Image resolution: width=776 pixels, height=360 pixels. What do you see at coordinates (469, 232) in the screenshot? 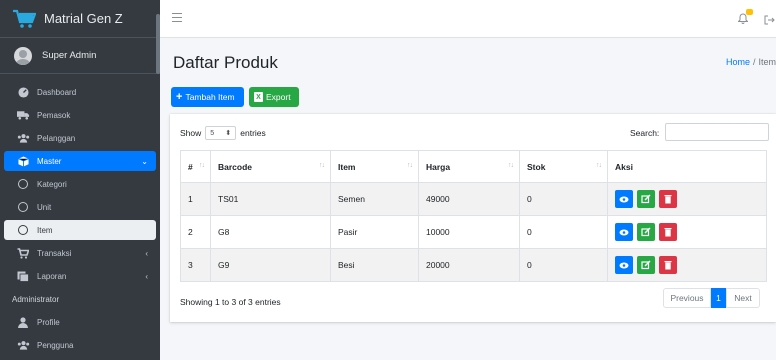
I see `cell-harga: 10000` at bounding box center [469, 232].